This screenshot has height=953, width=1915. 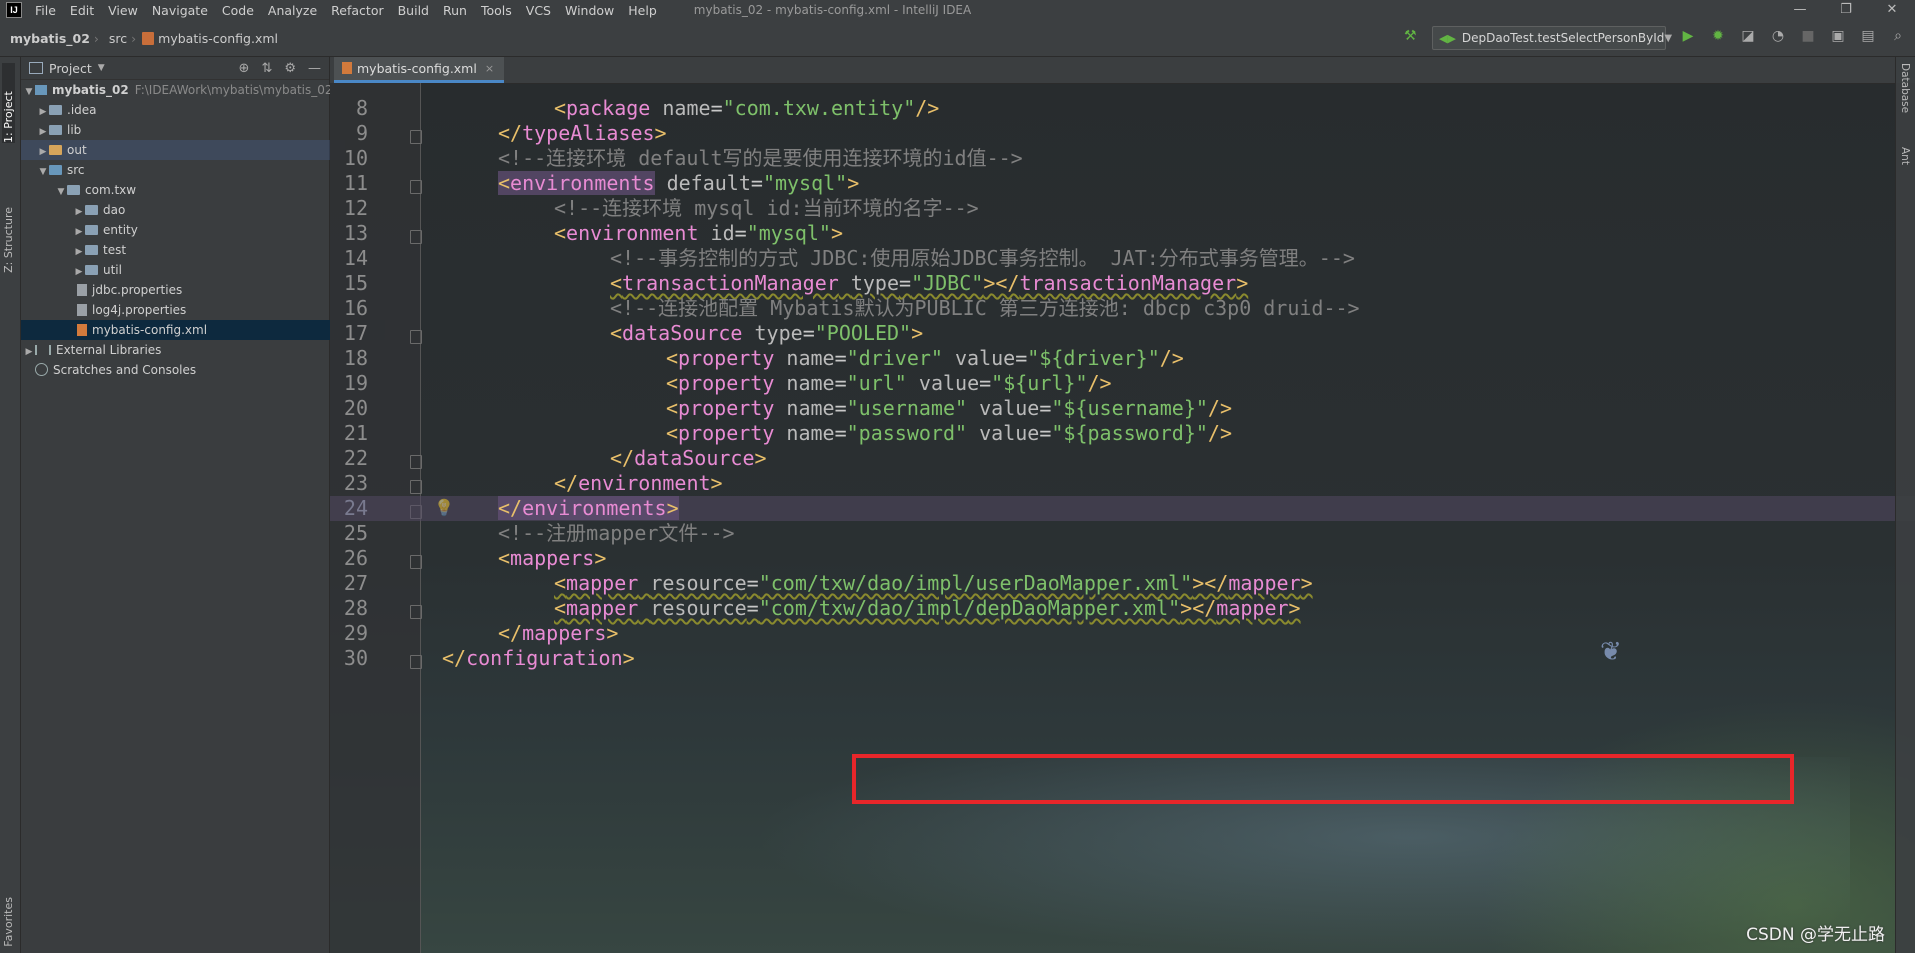 What do you see at coordinates (82, 10) in the screenshot?
I see `menu-edit: Edit` at bounding box center [82, 10].